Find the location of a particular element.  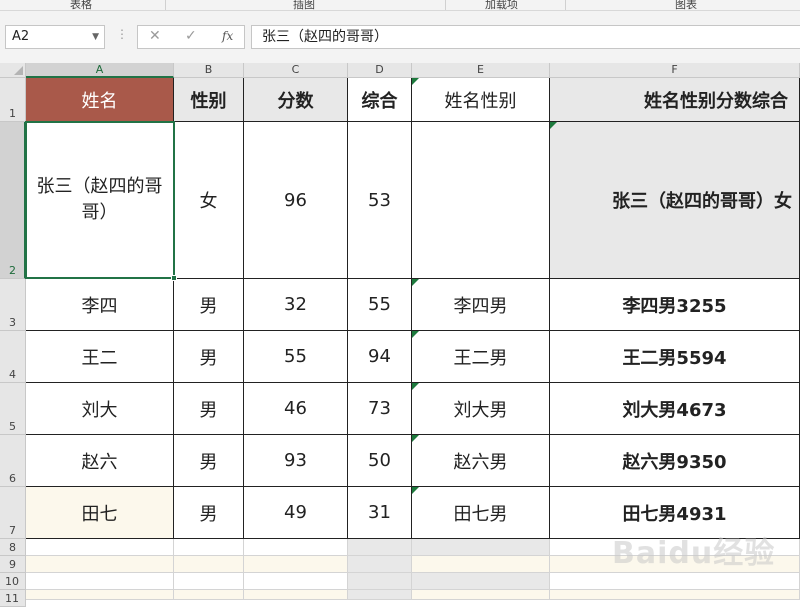

cell-a5: 刘大 is located at coordinates (100, 409).